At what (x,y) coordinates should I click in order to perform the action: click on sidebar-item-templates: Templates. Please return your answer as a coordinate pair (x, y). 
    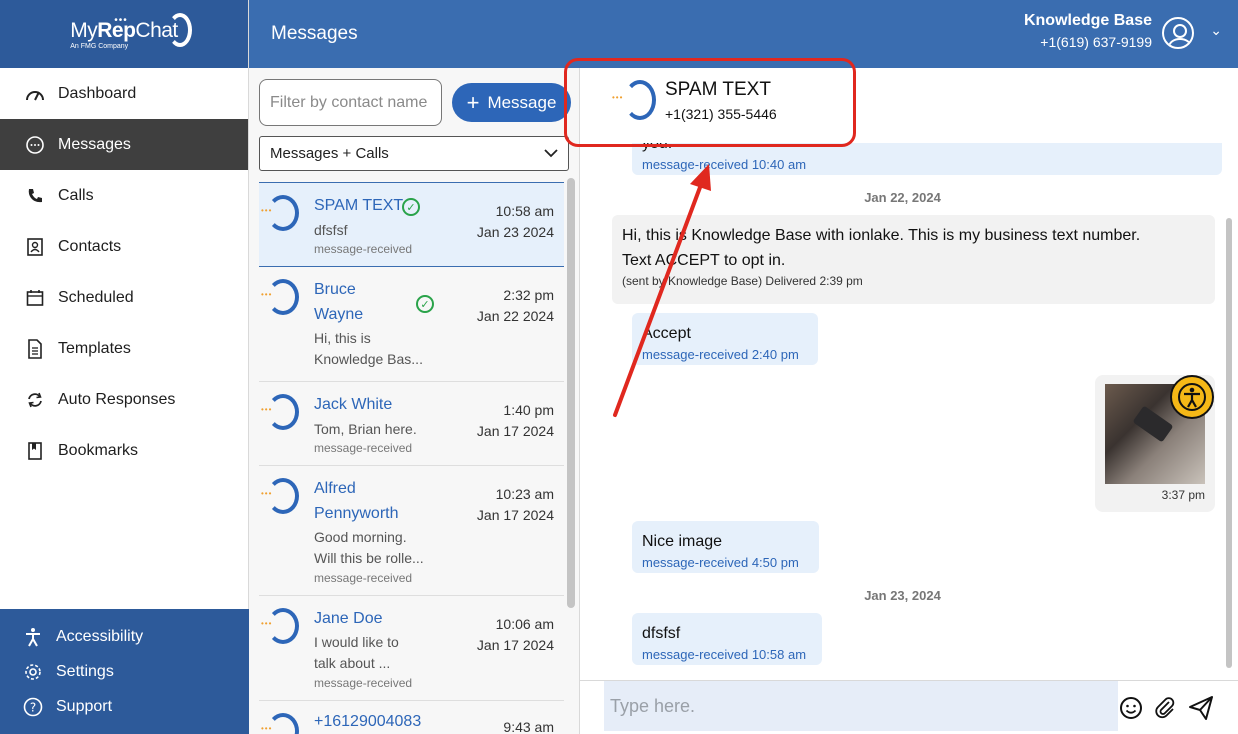
    Looking at the image, I should click on (124, 348).